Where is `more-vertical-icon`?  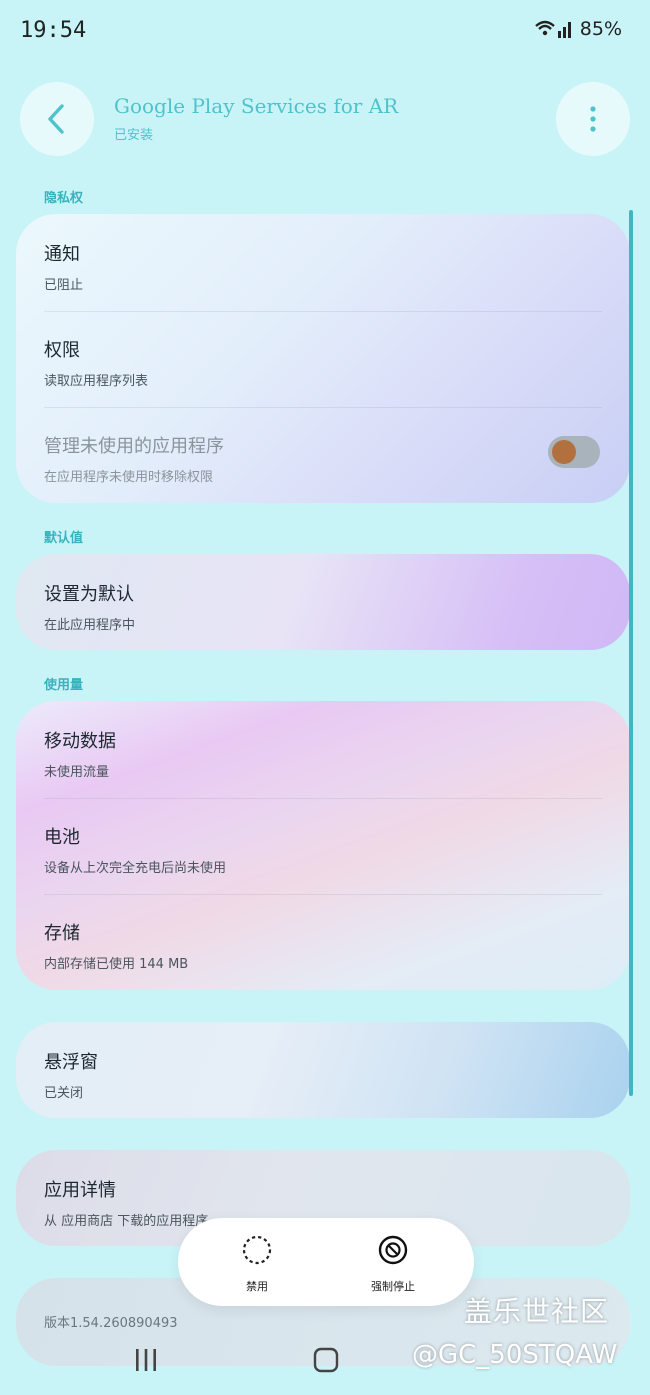 more-vertical-icon is located at coordinates (593, 119).